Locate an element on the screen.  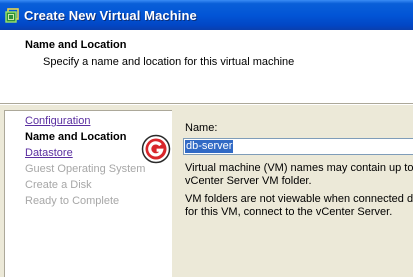
vm-name-value: db-server is located at coordinates (209, 146).